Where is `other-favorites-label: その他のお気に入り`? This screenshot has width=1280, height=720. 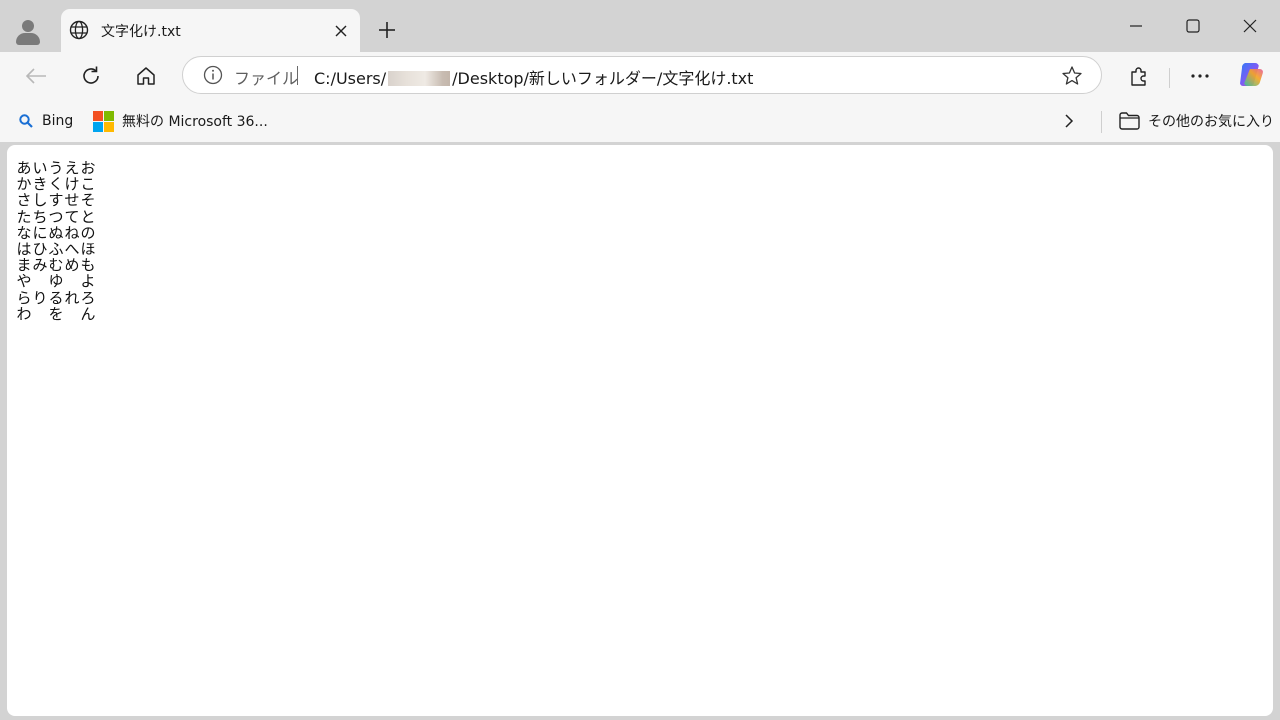 other-favorites-label: その他のお気に入り is located at coordinates (1211, 122).